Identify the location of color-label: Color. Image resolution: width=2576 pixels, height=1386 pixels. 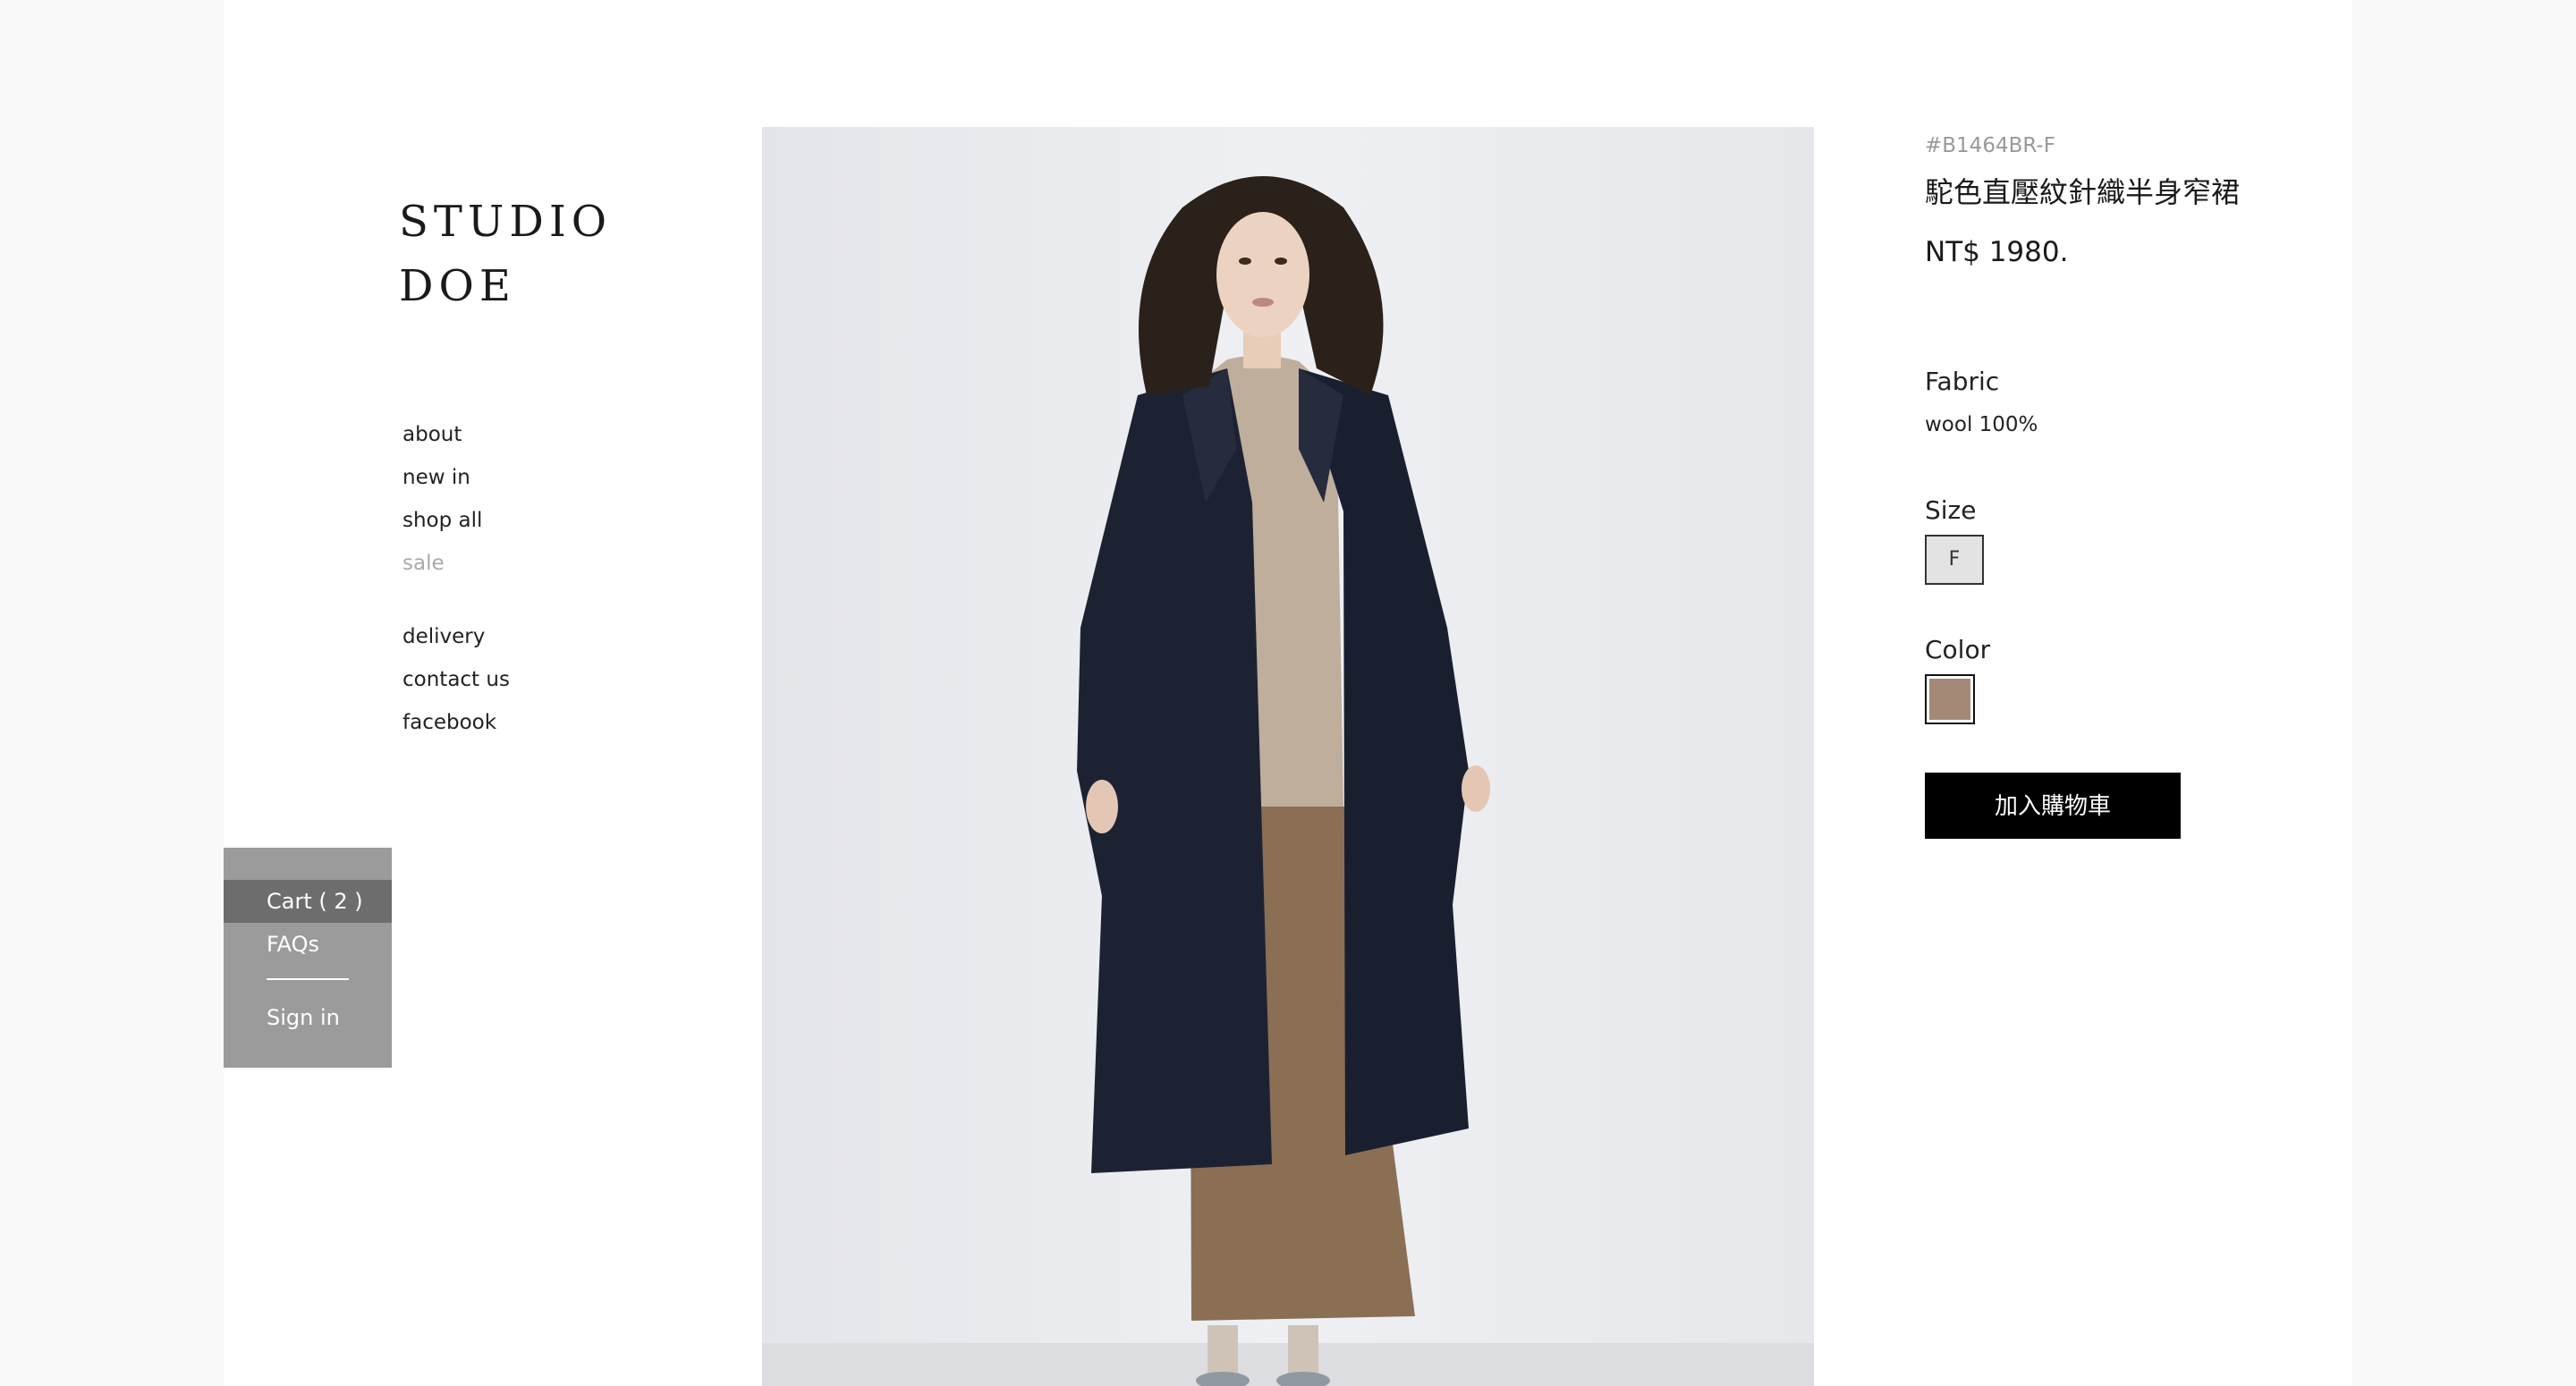
(1958, 650).